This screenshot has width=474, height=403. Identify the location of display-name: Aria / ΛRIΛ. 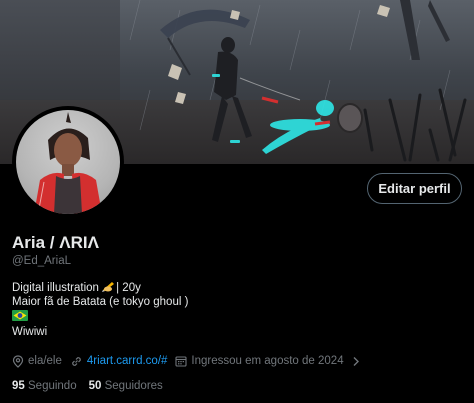
(55, 242).